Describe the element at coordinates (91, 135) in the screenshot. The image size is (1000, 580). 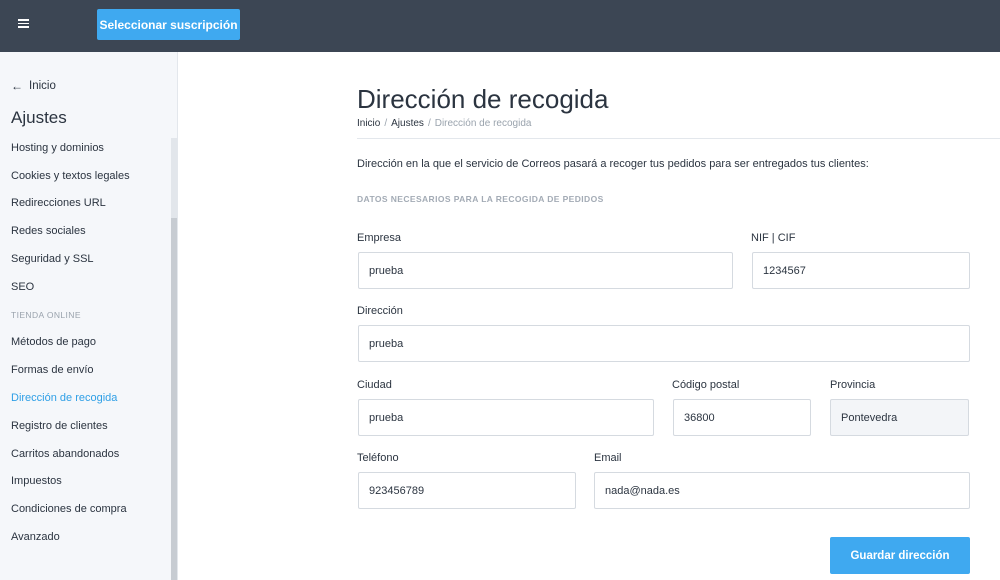
I see `menu-scroll-edge` at that location.